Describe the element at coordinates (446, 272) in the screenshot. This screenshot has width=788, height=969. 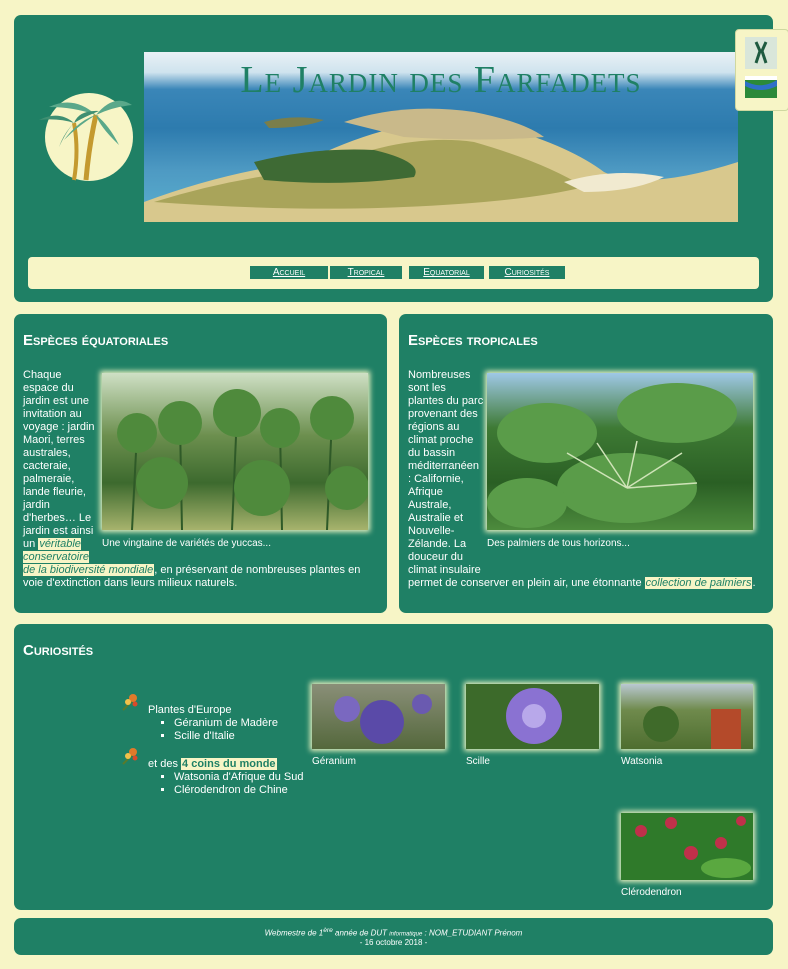
I see `nav-equatorial: Equatorial` at that location.